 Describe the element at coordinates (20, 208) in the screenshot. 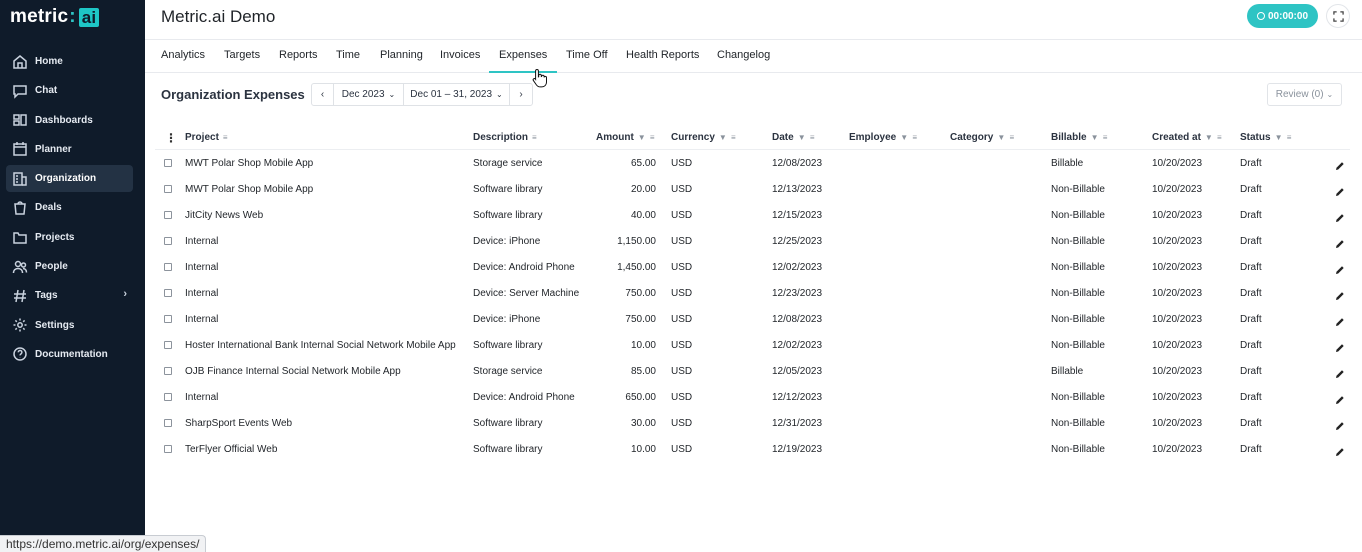

I see `deals-icon` at that location.